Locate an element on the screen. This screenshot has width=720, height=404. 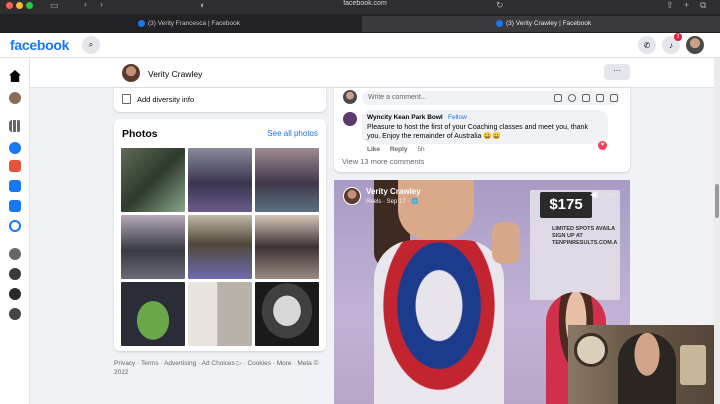
home-icon is located at coordinates (15, 76).